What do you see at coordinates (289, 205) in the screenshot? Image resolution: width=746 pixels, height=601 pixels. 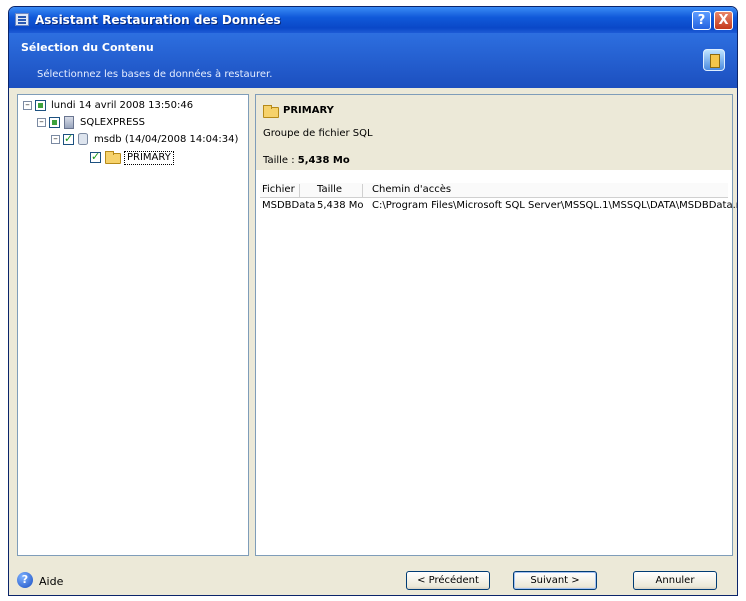 I see `cell-file: MSDBData` at bounding box center [289, 205].